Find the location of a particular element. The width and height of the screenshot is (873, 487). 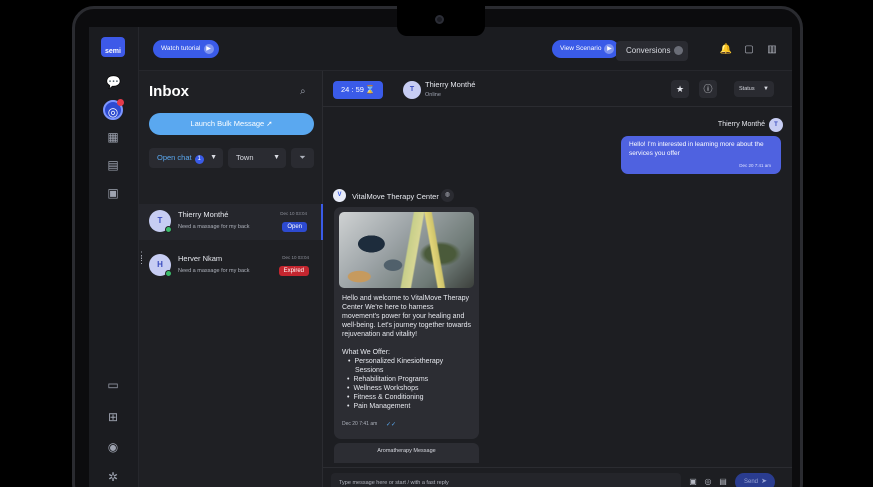

status-badge: Open is located at coordinates (294, 227).